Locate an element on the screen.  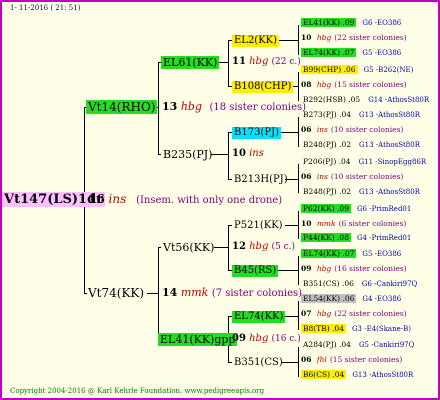
g3-2-num: 12 is located at coordinates (239, 246).